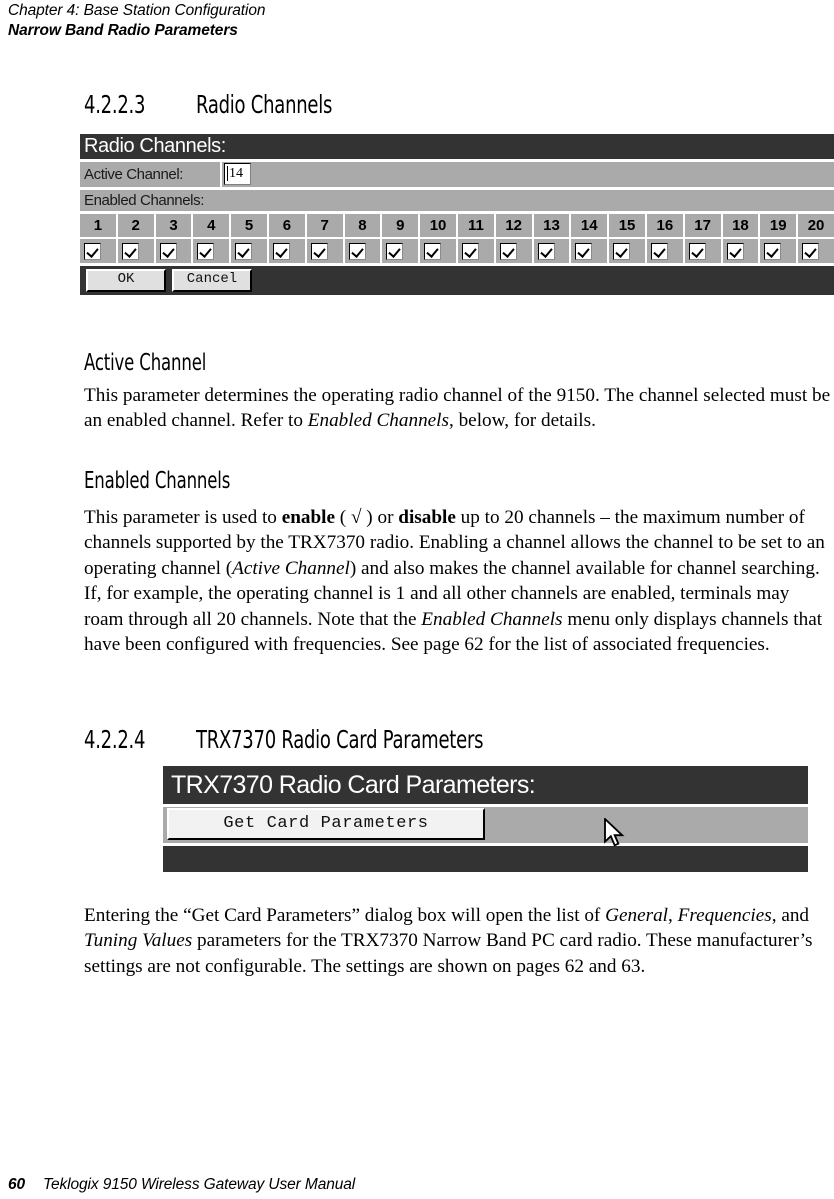  I want to click on channel-number-label: 18, so click(740, 225).